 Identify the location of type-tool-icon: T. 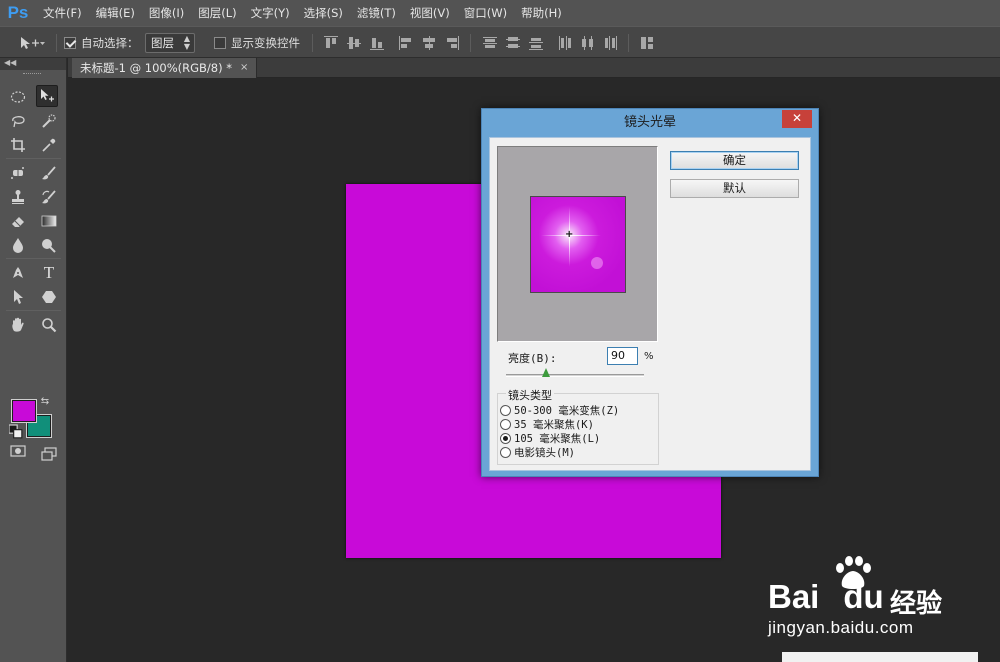
(49, 273).